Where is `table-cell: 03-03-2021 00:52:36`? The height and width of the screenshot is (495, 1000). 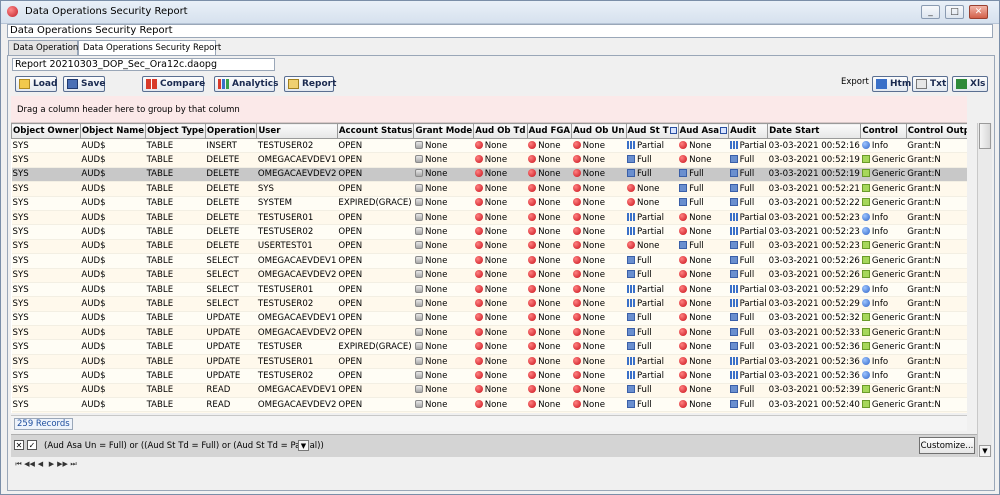
table-cell: 03-03-2021 00:52:36 is located at coordinates (814, 362).